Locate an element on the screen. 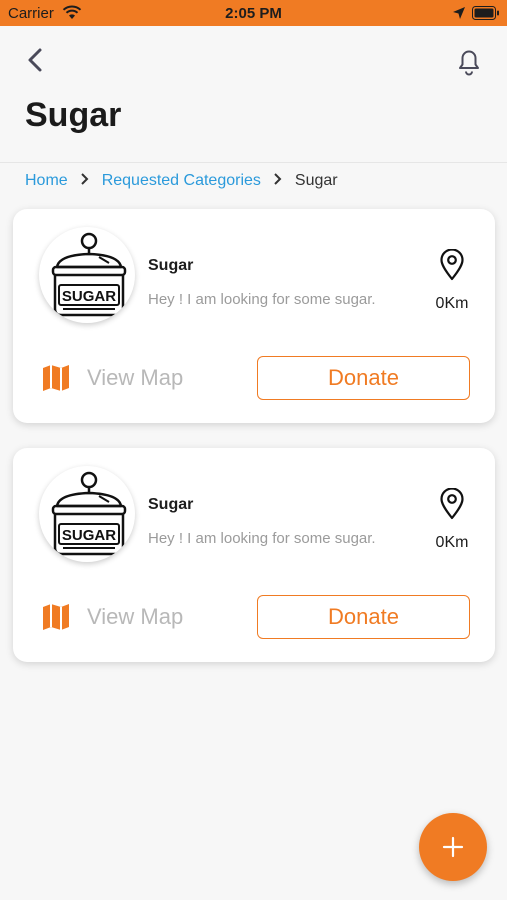  location-arrow-icon is located at coordinates (459, 15).